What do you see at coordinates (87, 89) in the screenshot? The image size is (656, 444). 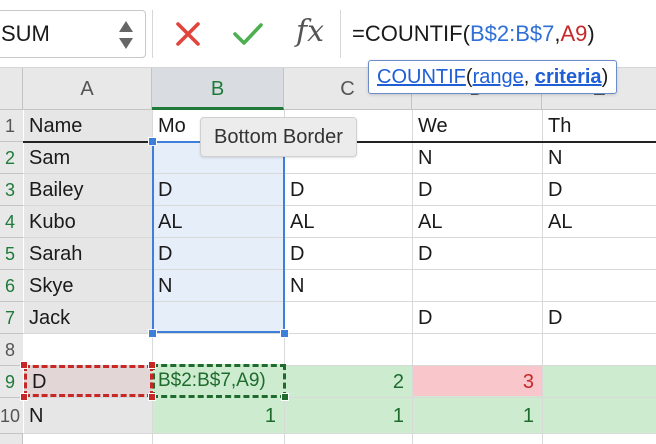 I see `column-header-a: A` at bounding box center [87, 89].